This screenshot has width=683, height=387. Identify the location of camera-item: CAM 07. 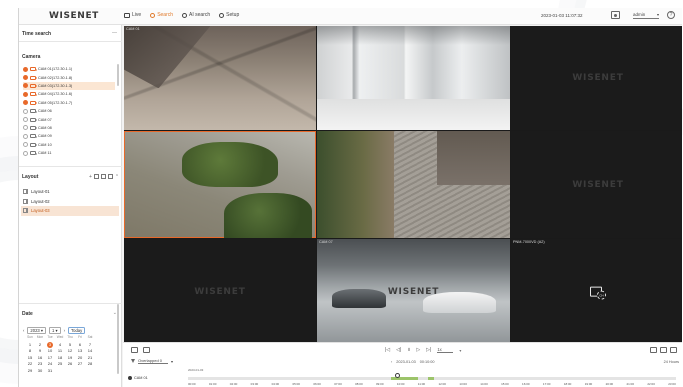
(69, 119).